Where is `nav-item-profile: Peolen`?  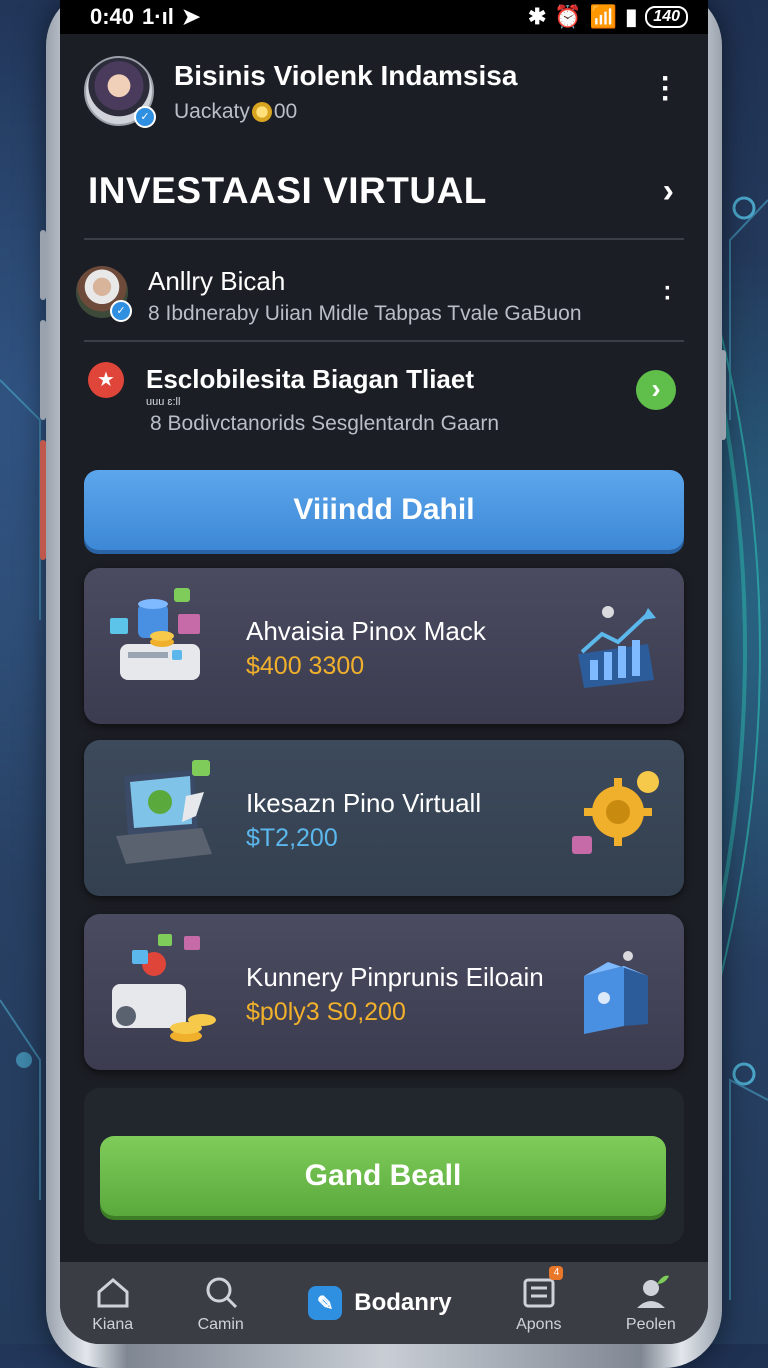 nav-item-profile: Peolen is located at coordinates (651, 1303).